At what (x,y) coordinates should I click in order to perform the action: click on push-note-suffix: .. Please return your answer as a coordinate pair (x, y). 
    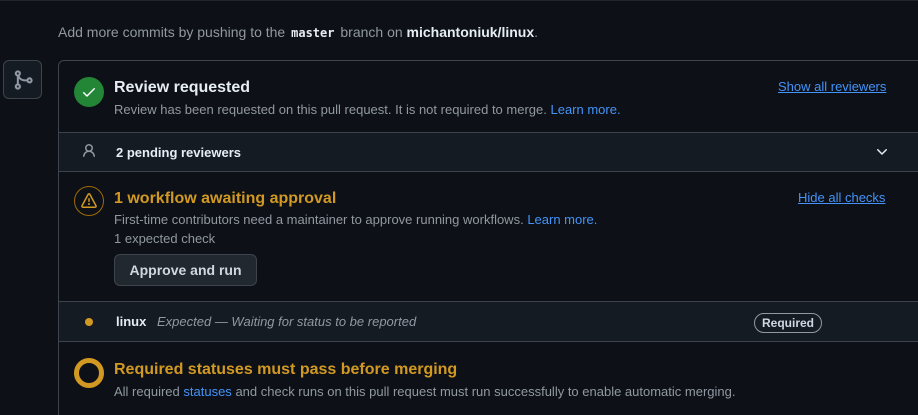
    Looking at the image, I should click on (536, 32).